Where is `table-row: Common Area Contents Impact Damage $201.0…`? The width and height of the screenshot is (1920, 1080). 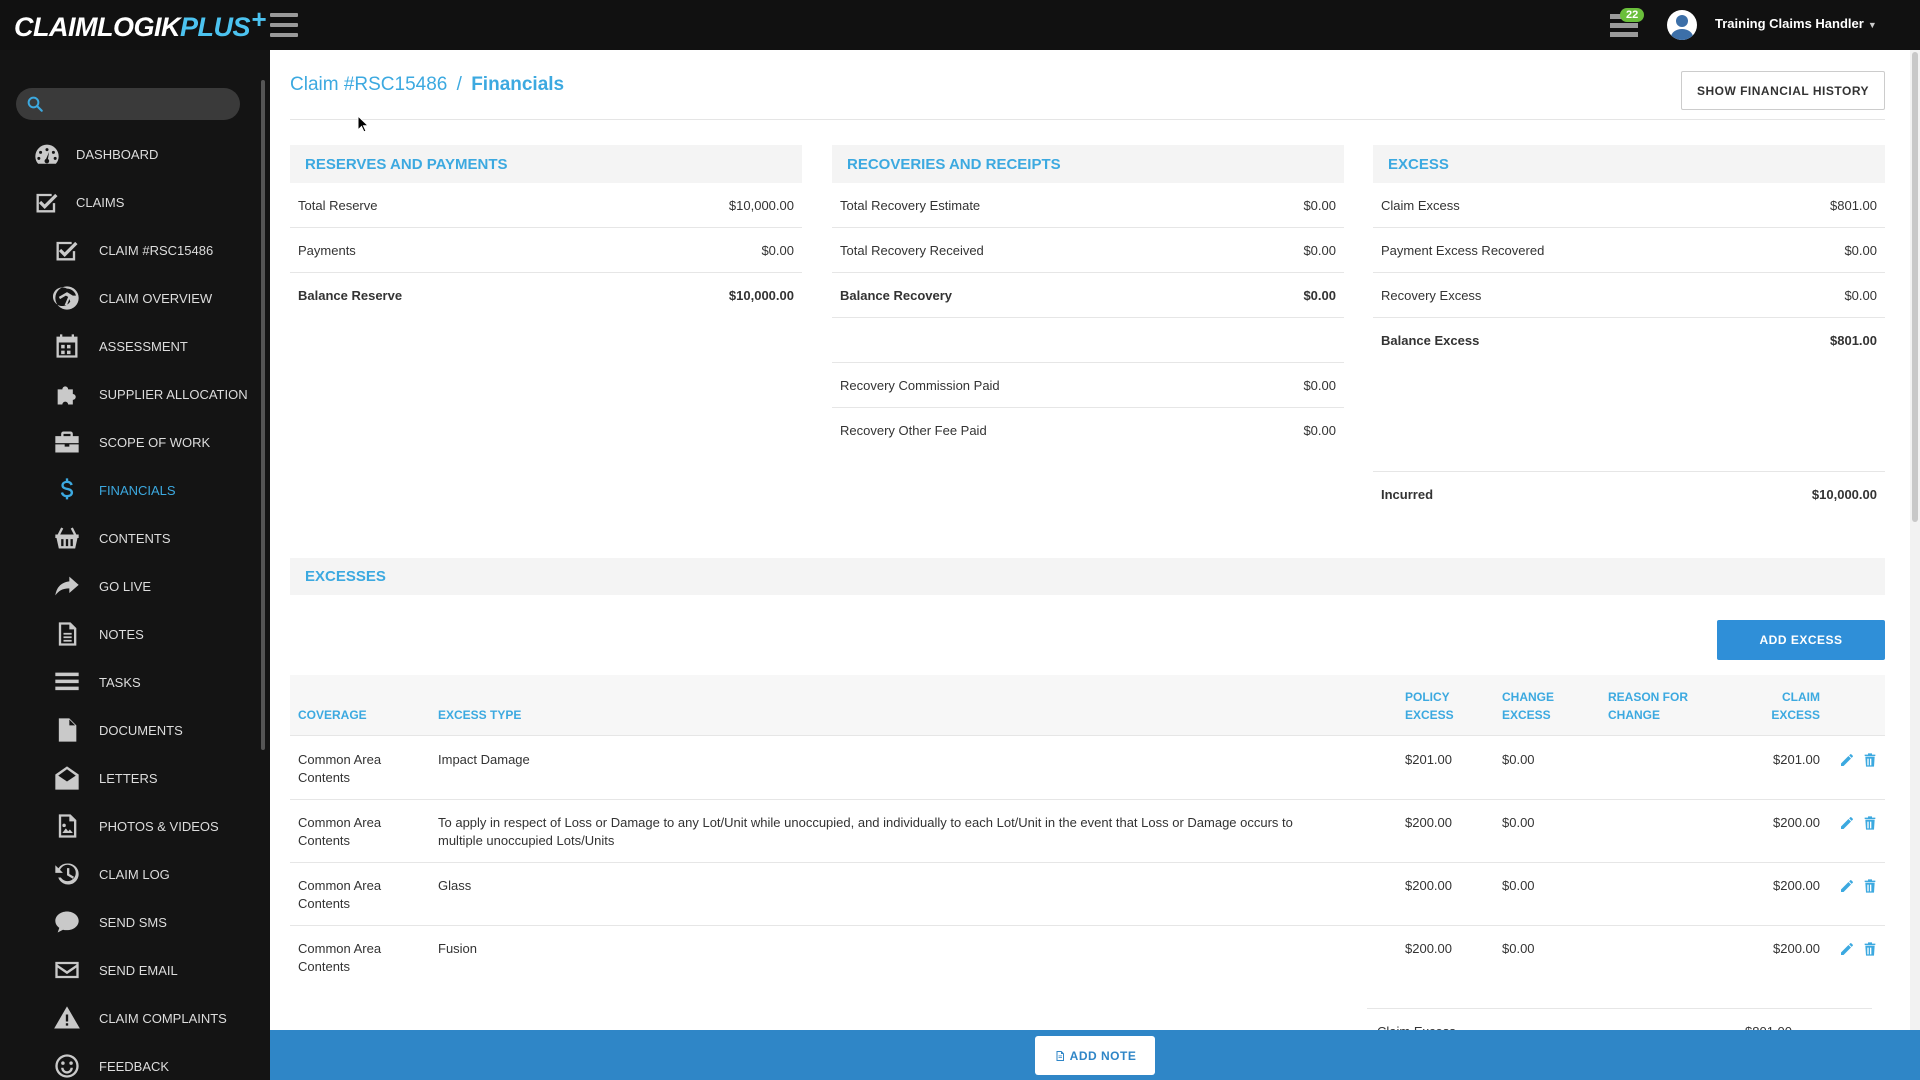 table-row: Common Area Contents Impact Damage $201.0… is located at coordinates (1087, 768).